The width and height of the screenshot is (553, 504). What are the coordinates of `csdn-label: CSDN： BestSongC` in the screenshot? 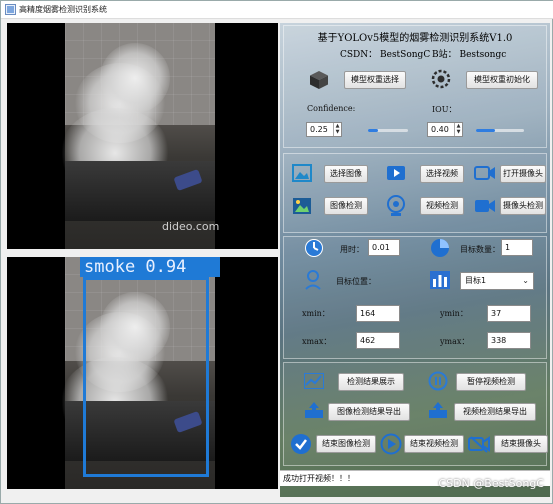 It's located at (385, 55).